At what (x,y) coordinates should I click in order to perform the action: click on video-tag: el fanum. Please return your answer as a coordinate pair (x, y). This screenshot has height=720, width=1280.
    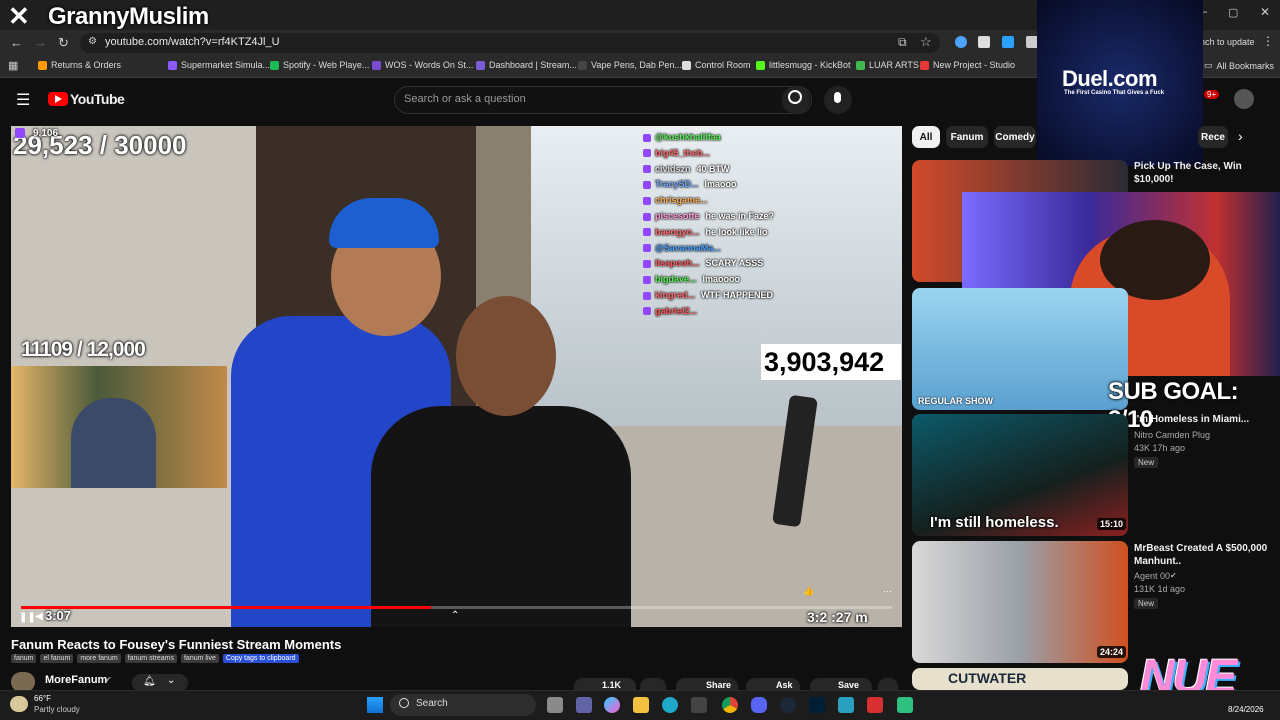
    Looking at the image, I should click on (57, 658).